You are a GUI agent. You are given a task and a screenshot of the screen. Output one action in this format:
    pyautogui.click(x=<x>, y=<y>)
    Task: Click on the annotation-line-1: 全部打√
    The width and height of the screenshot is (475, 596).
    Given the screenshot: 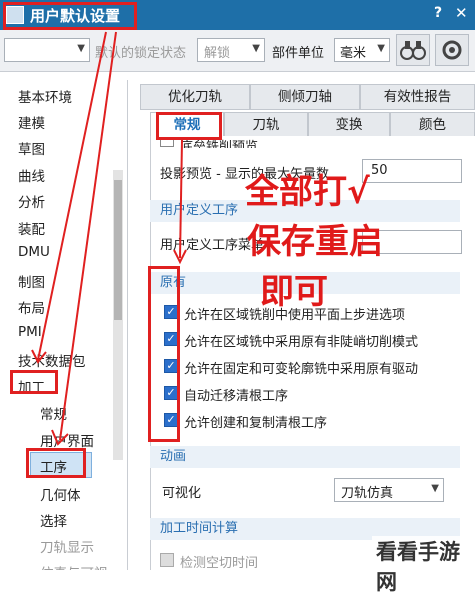 What is the action you would take?
    pyautogui.click(x=307, y=192)
    